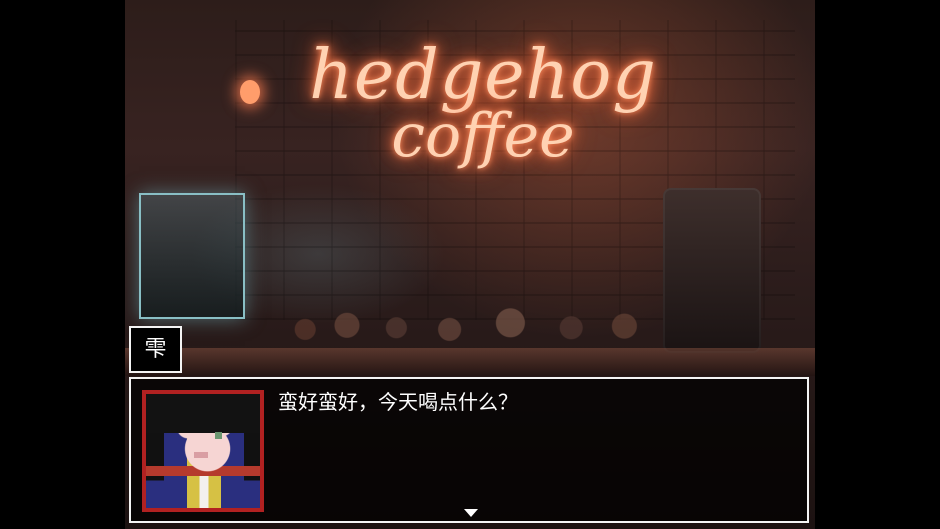 This screenshot has height=529, width=940. I want to click on character-portrait-art, so click(203, 451).